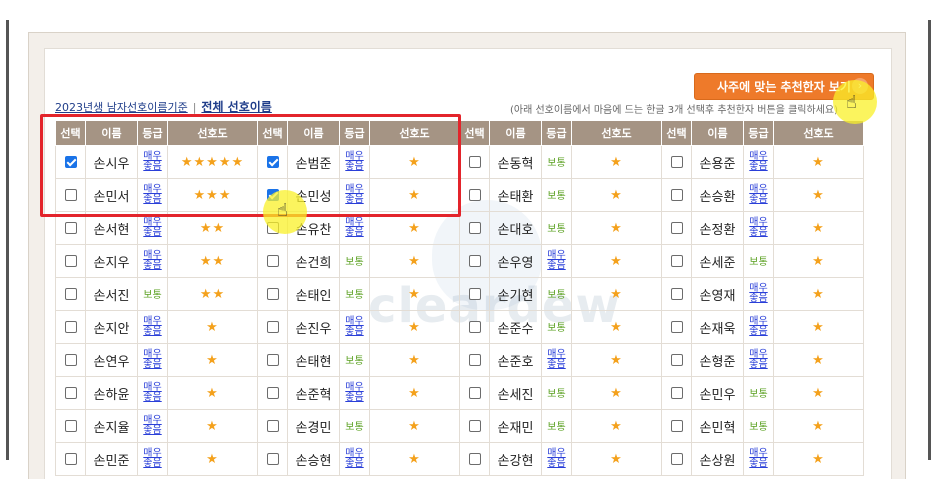 The image size is (941, 479). What do you see at coordinates (717, 294) in the screenshot?
I see `name-cell: 손영재` at bounding box center [717, 294].